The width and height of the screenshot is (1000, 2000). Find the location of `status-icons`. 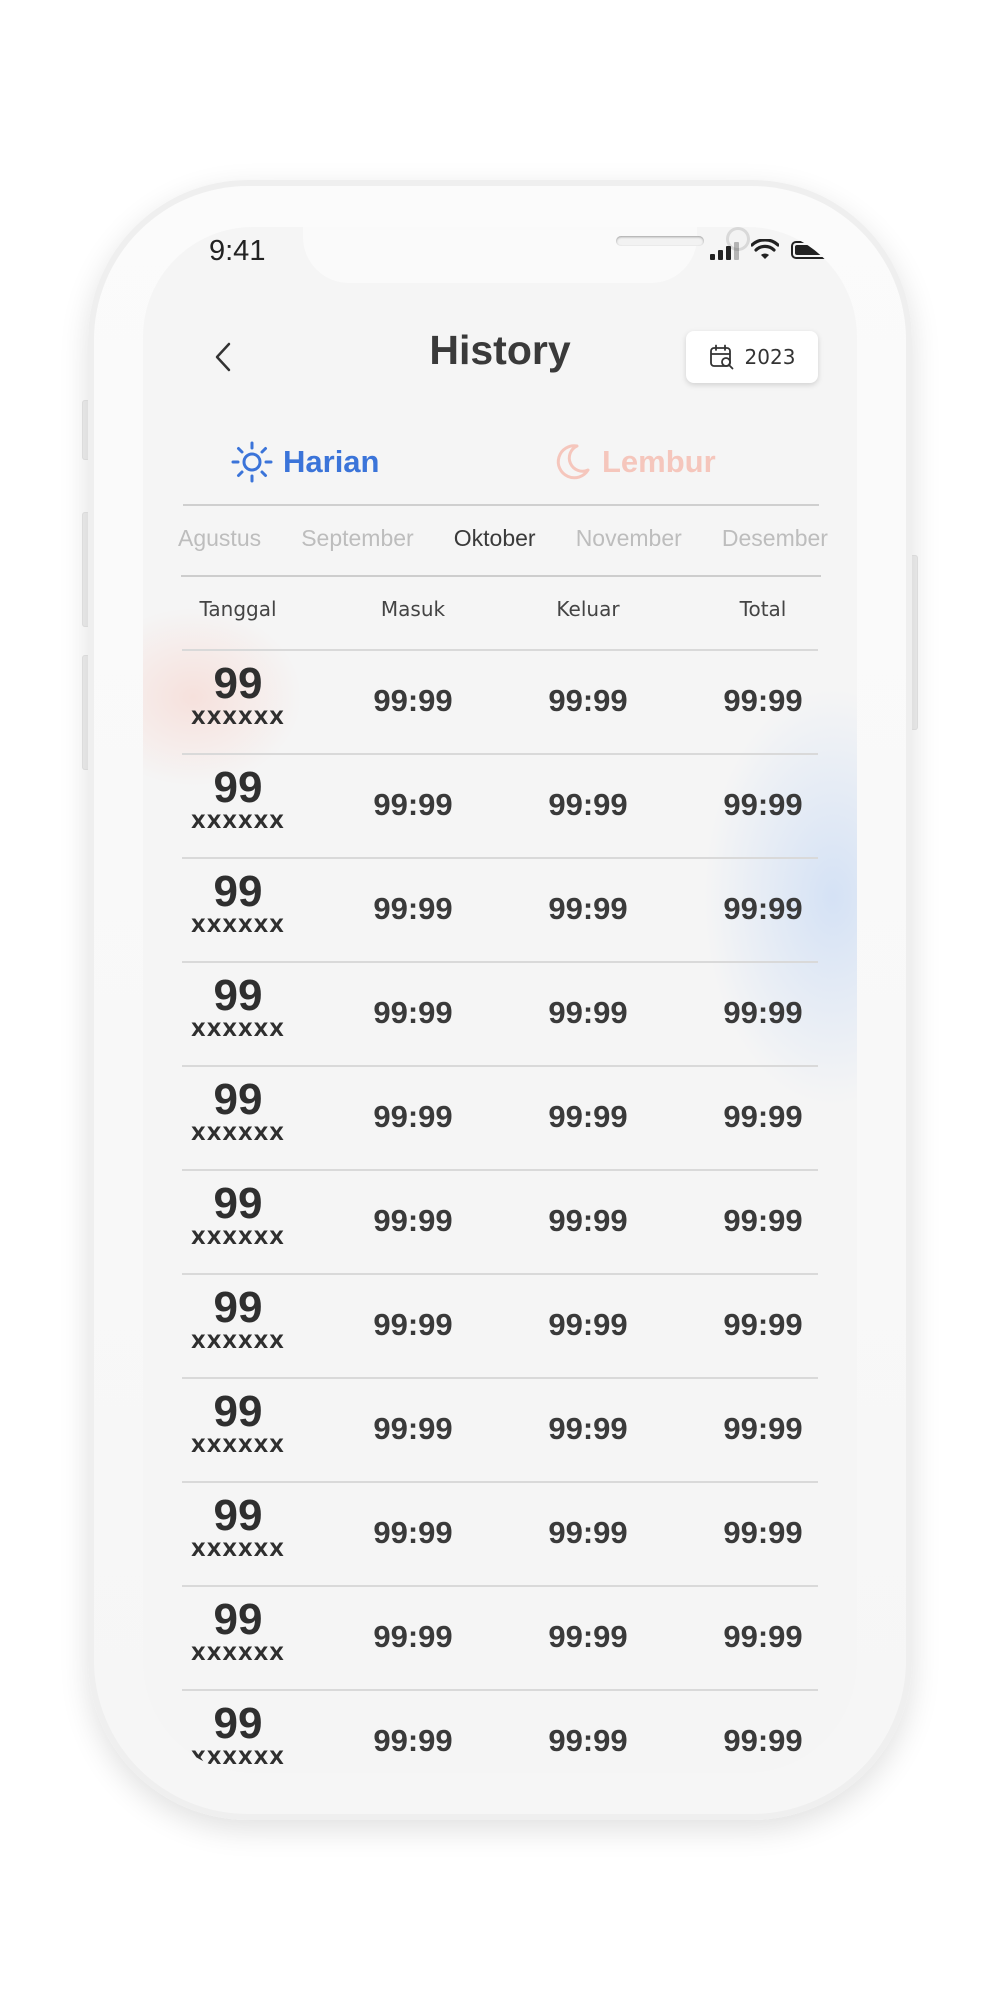

status-icons is located at coordinates (772, 250).